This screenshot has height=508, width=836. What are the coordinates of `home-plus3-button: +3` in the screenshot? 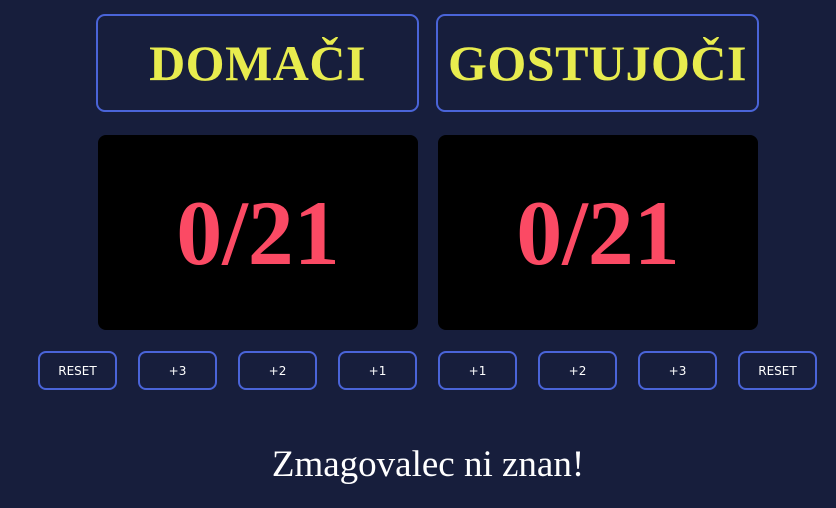 It's located at (177, 370).